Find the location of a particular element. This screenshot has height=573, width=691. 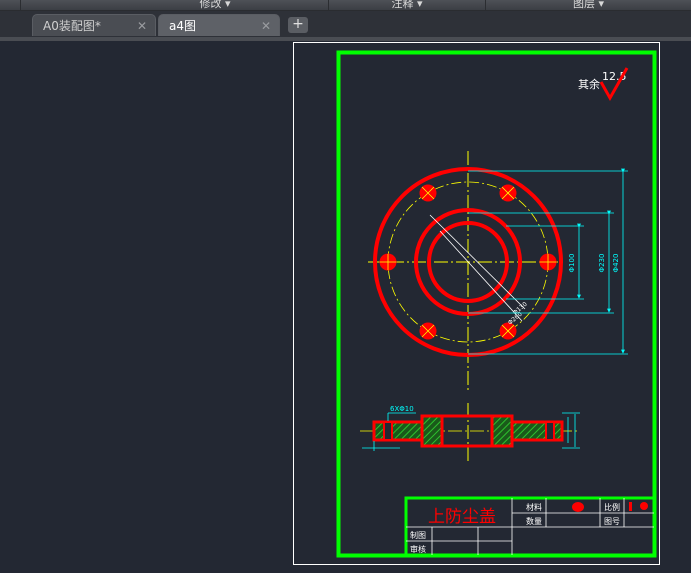

ribbon-panel-edge is located at coordinates (10, 5).